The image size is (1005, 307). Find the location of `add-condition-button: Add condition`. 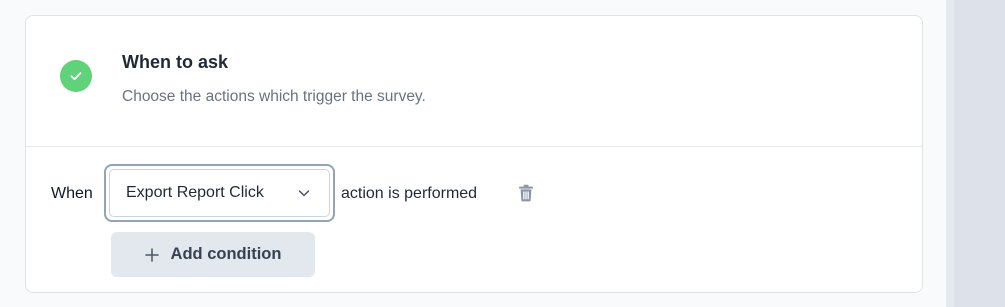

add-condition-button: Add condition is located at coordinates (213, 254).